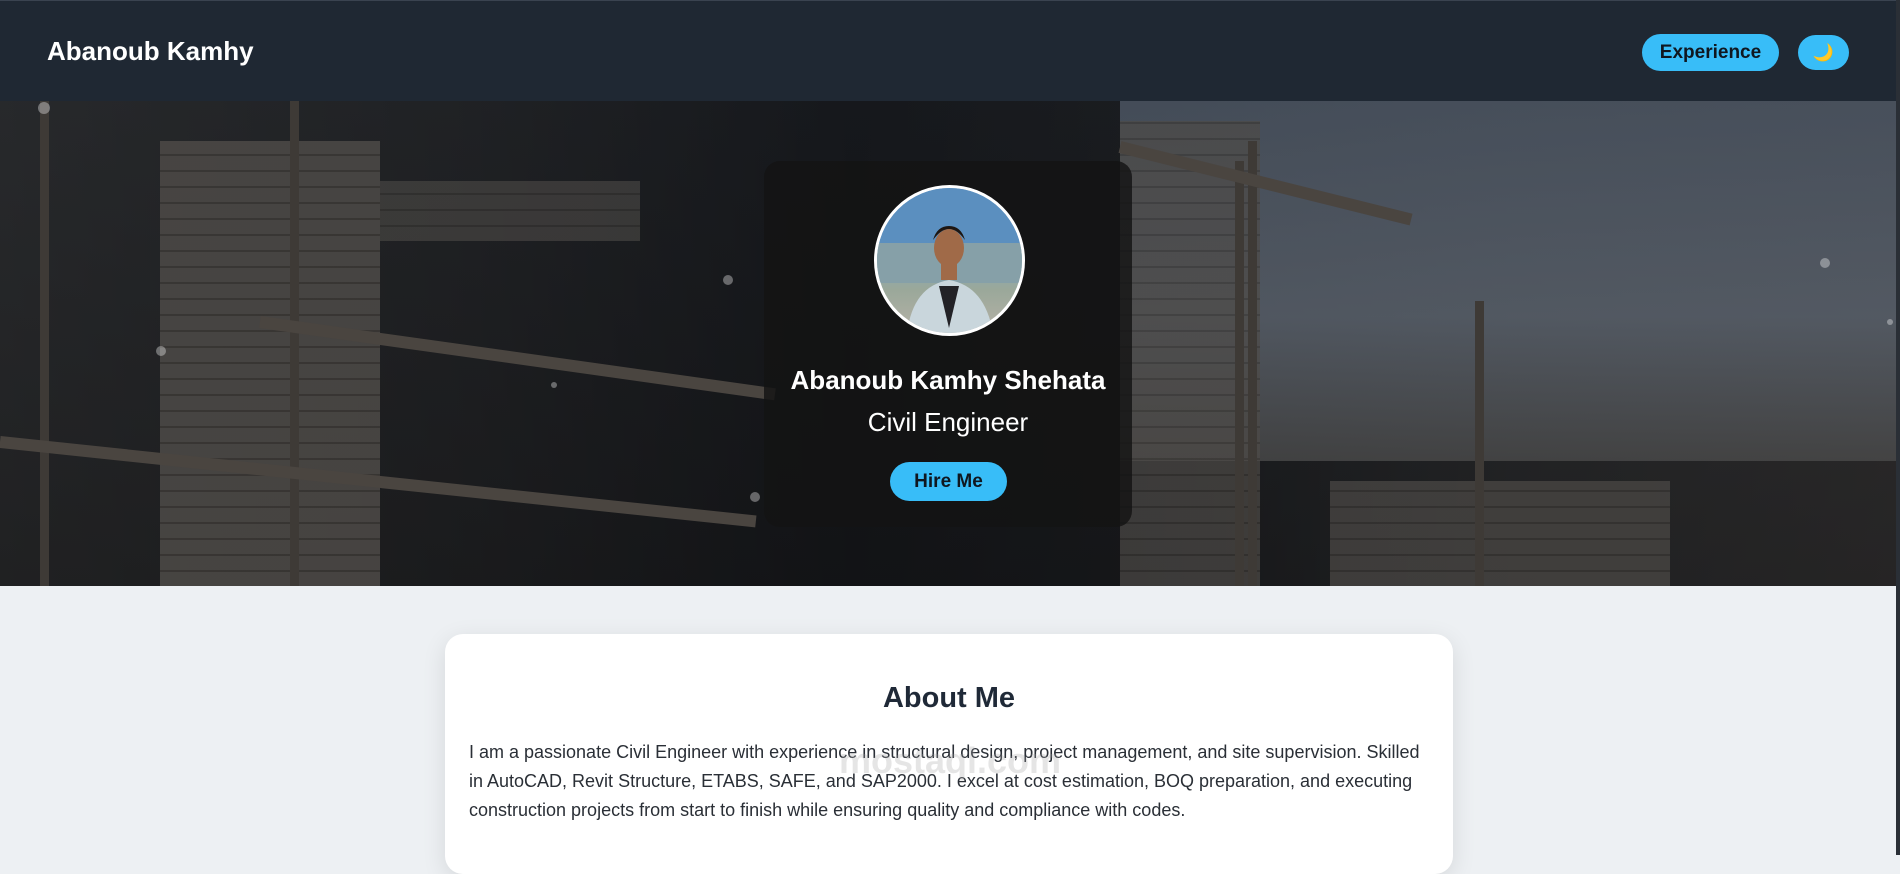 Image resolution: width=1900 pixels, height=874 pixels. I want to click on watermark: mostaql.com, so click(950, 760).